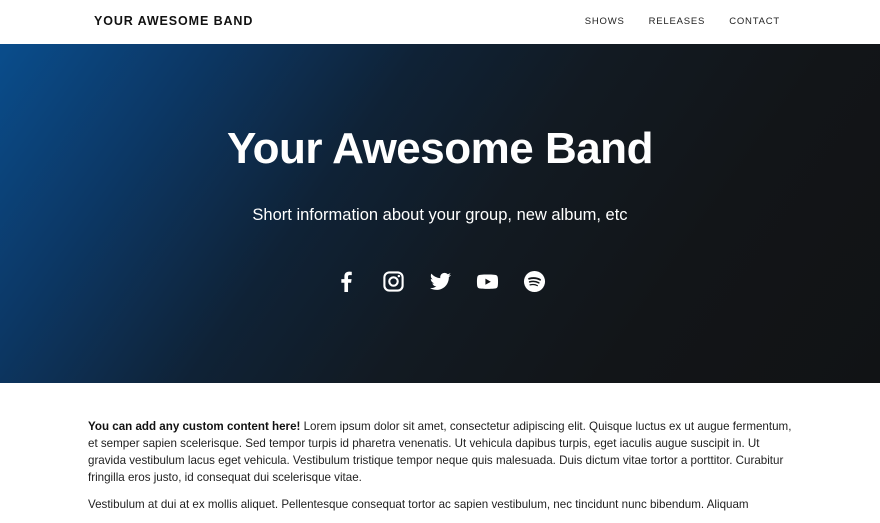  Describe the element at coordinates (173, 21) in the screenshot. I see `brand-logo-link: YOUR AWESOME BAND` at that location.